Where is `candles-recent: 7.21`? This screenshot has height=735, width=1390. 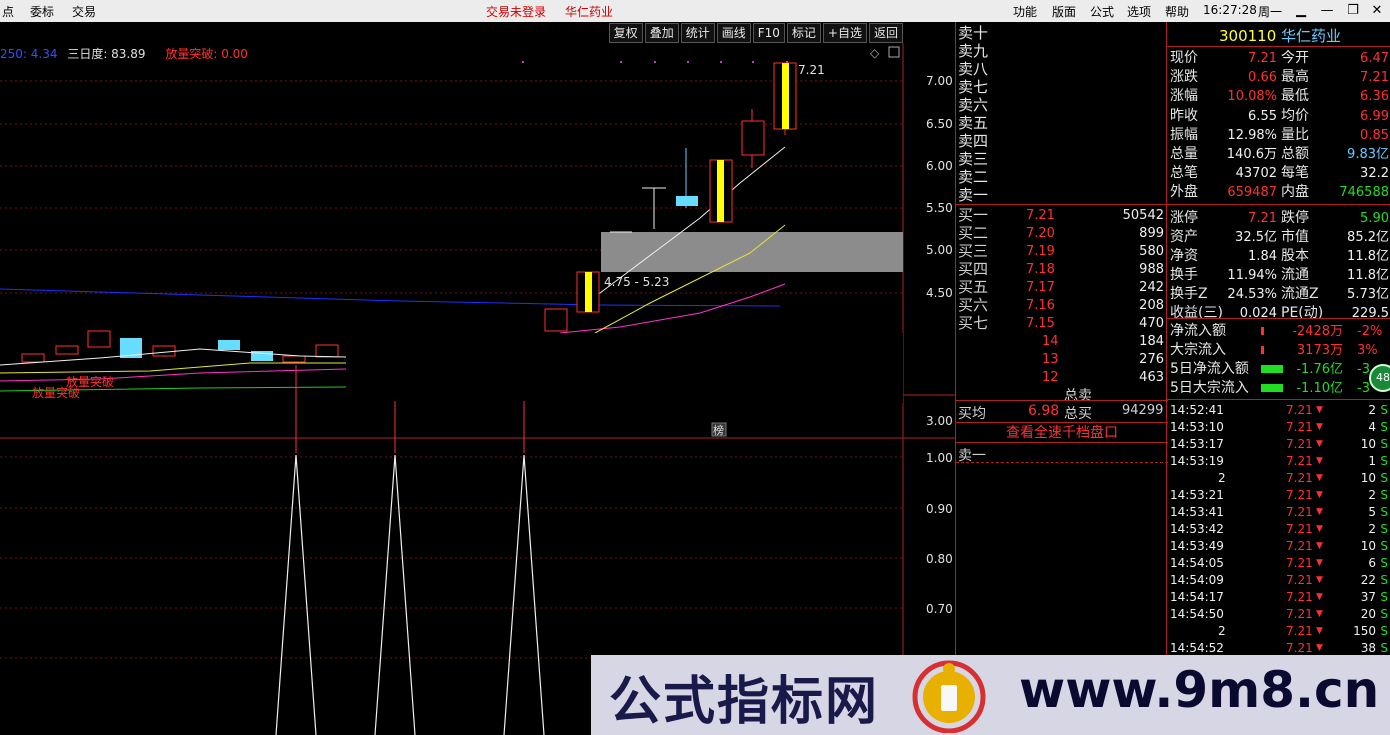
candles-recent: 7.21 is located at coordinates (684, 197).